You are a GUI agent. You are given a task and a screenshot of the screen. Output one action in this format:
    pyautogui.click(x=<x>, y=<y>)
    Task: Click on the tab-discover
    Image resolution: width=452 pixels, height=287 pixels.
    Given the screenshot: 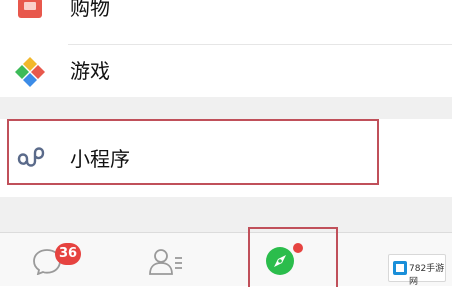 What is the action you would take?
    pyautogui.click(x=293, y=259)
    